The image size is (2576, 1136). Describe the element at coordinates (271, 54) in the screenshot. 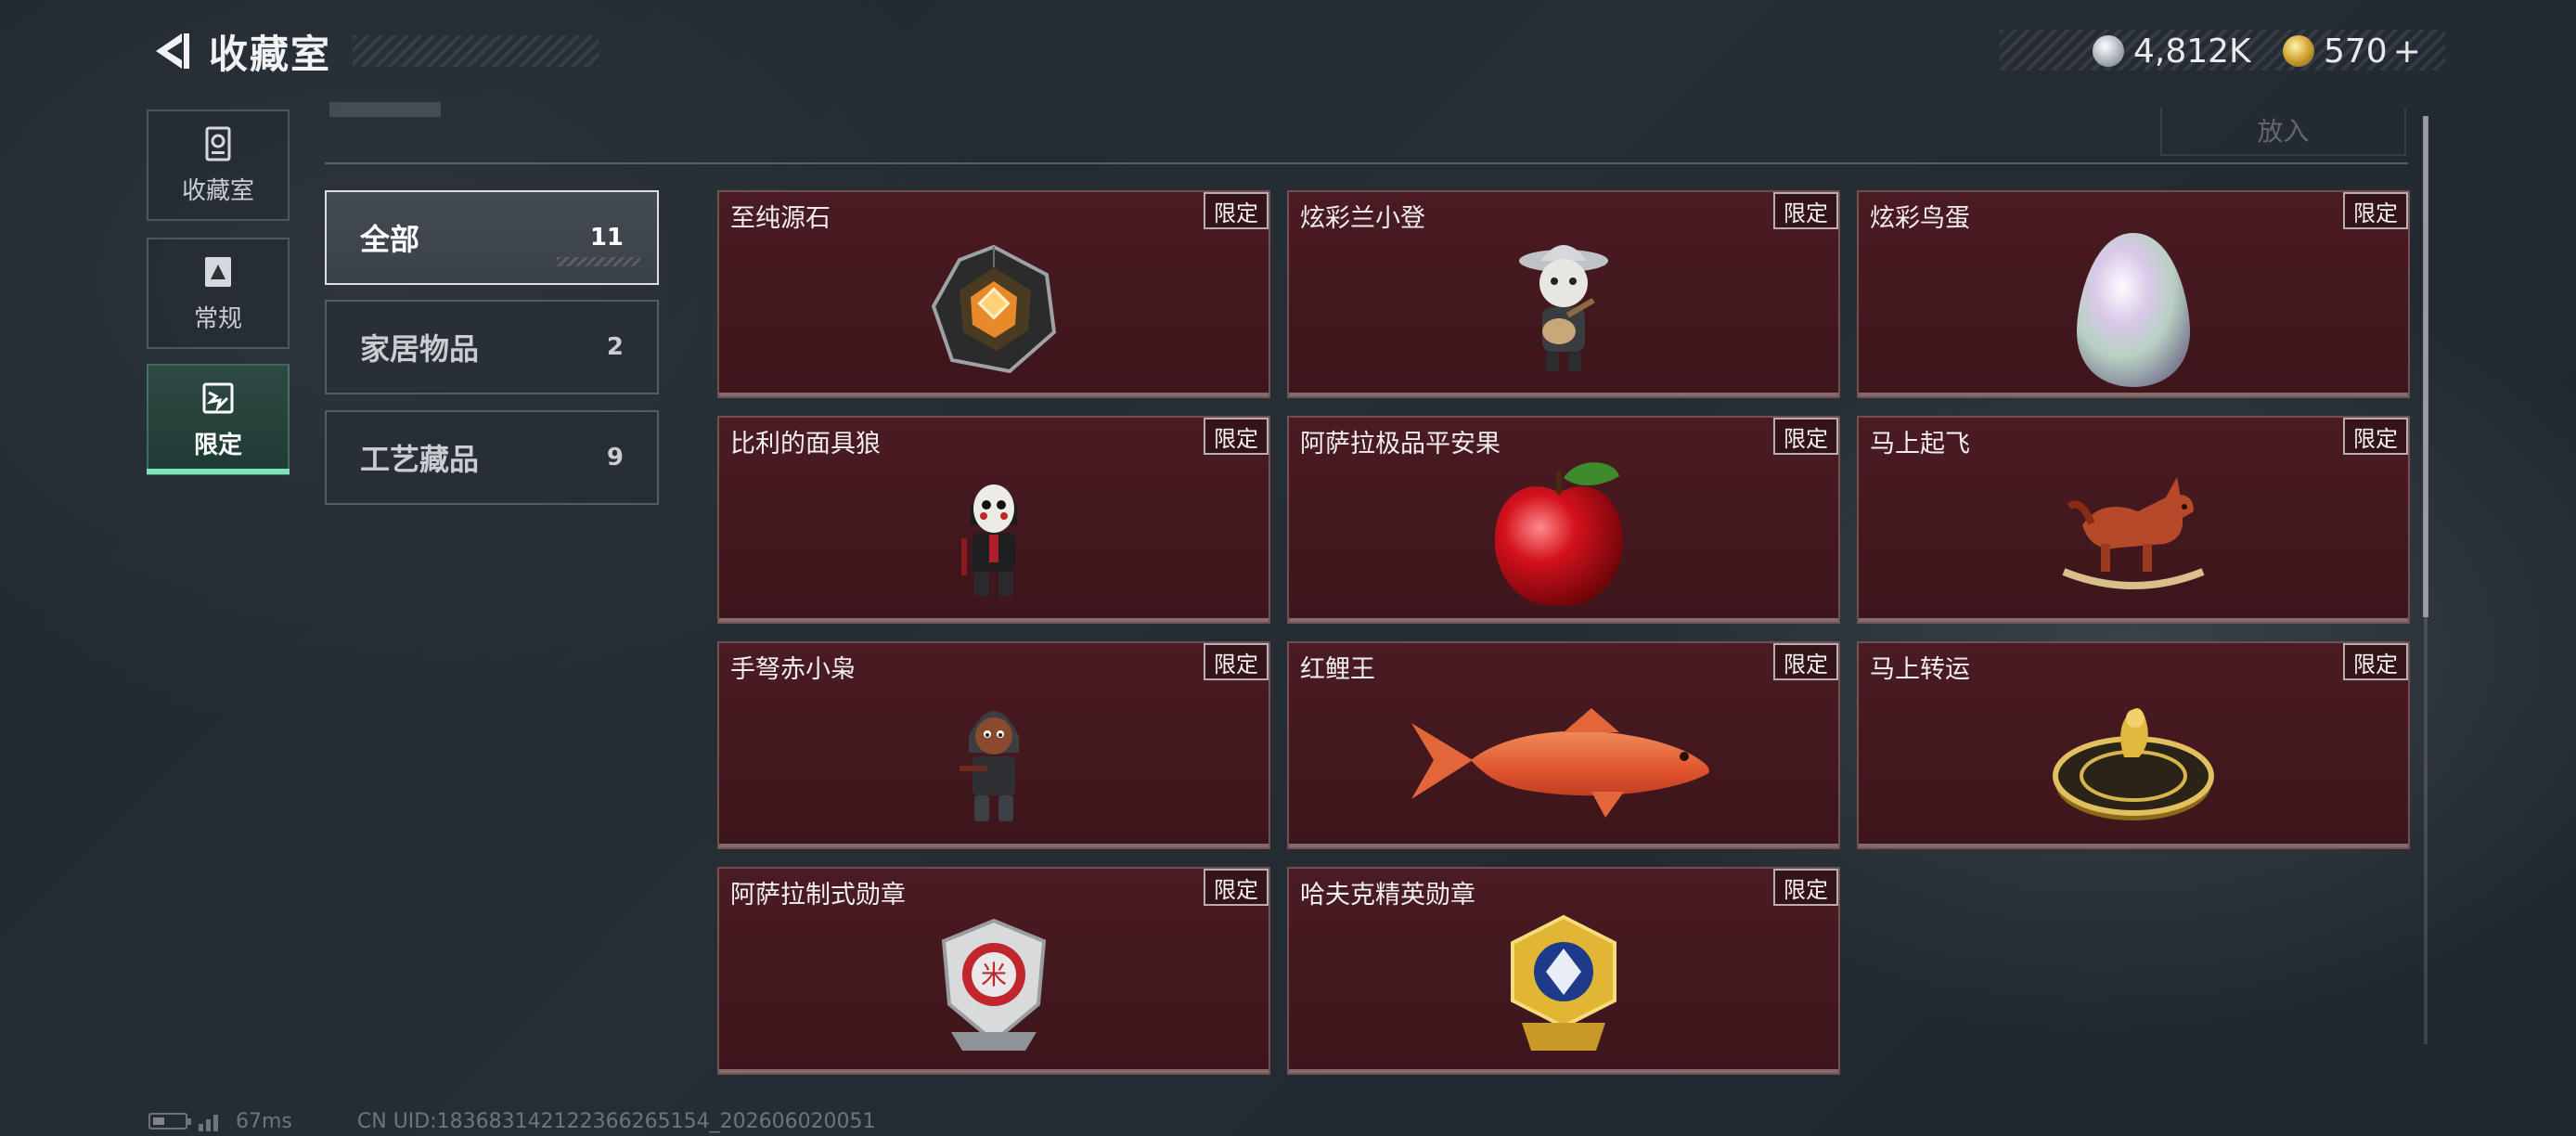

I see `page-title: 收藏室` at that location.